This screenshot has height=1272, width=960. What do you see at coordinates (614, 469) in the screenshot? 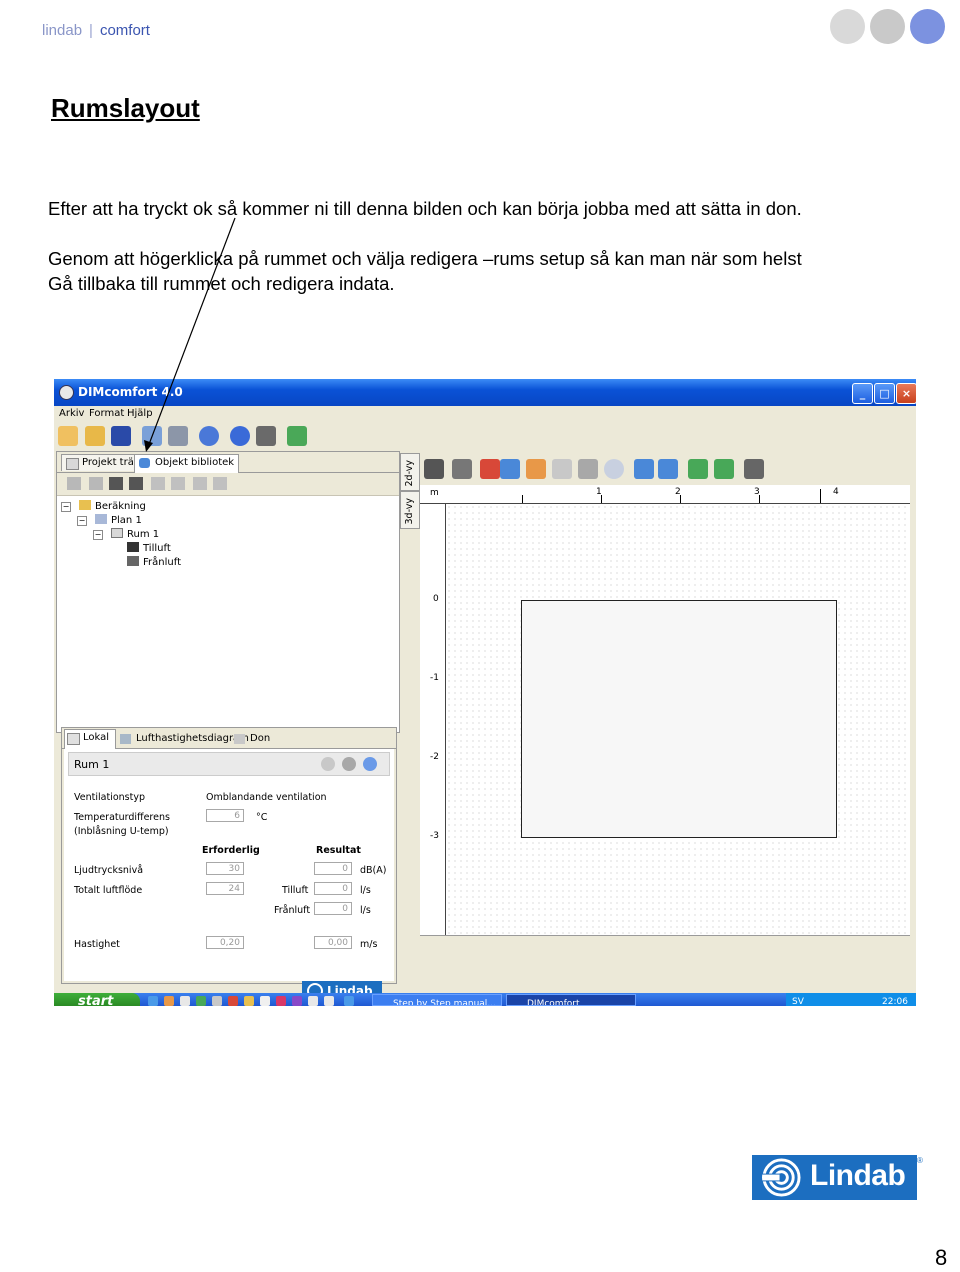
I see `angle-icon` at bounding box center [614, 469].